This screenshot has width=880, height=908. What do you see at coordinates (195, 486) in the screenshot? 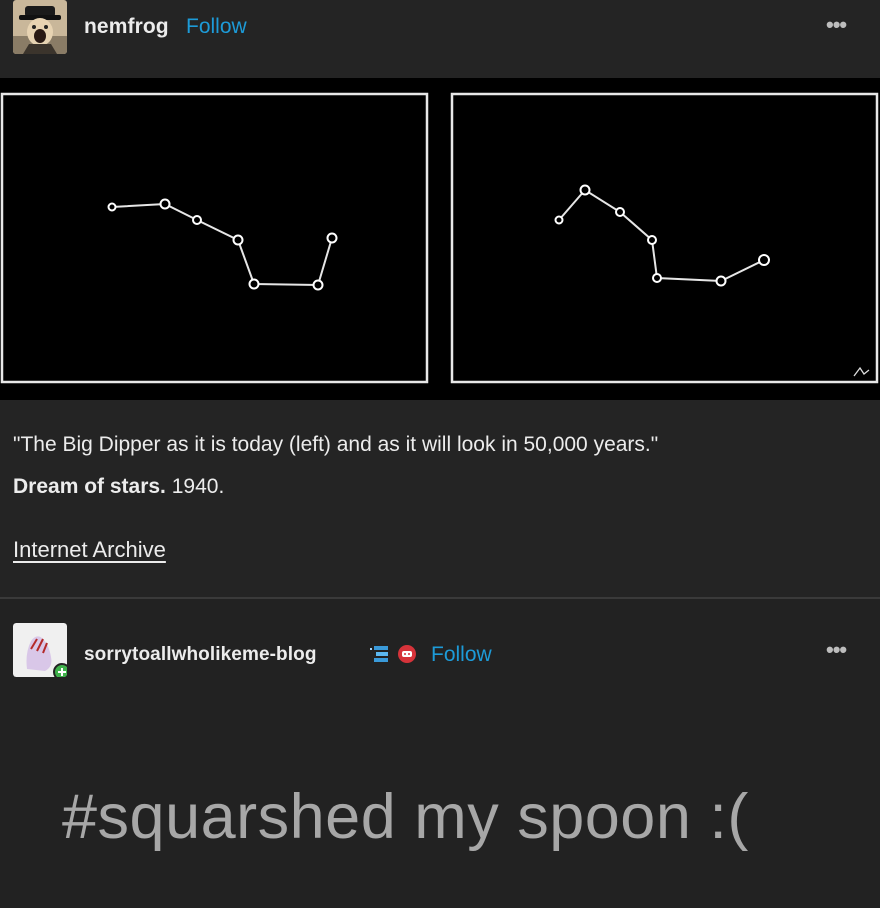
I see `source-year: 1940.` at bounding box center [195, 486].